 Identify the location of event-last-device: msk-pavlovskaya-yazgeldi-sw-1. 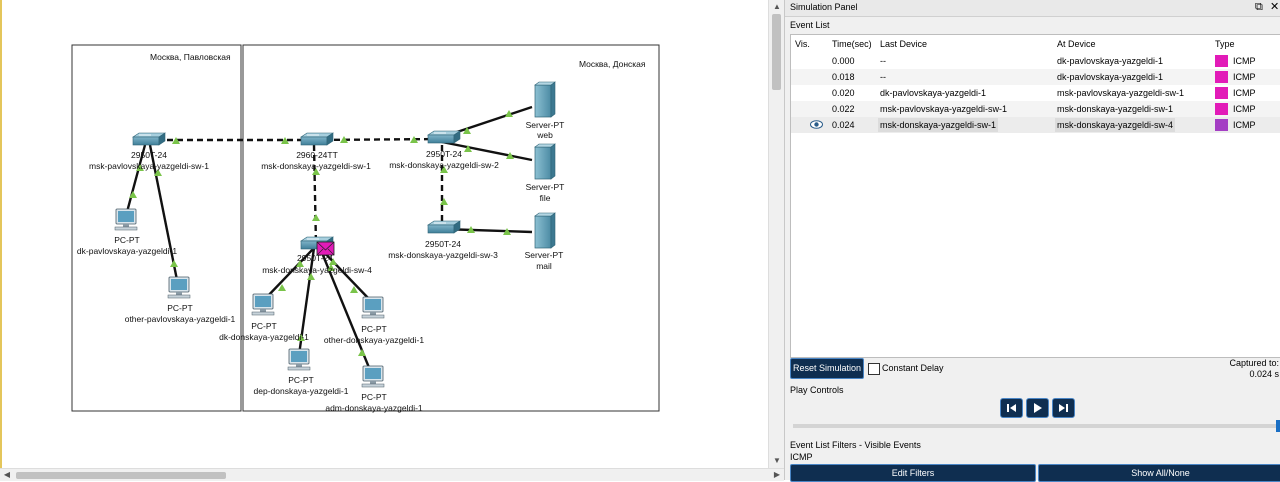
(944, 109).